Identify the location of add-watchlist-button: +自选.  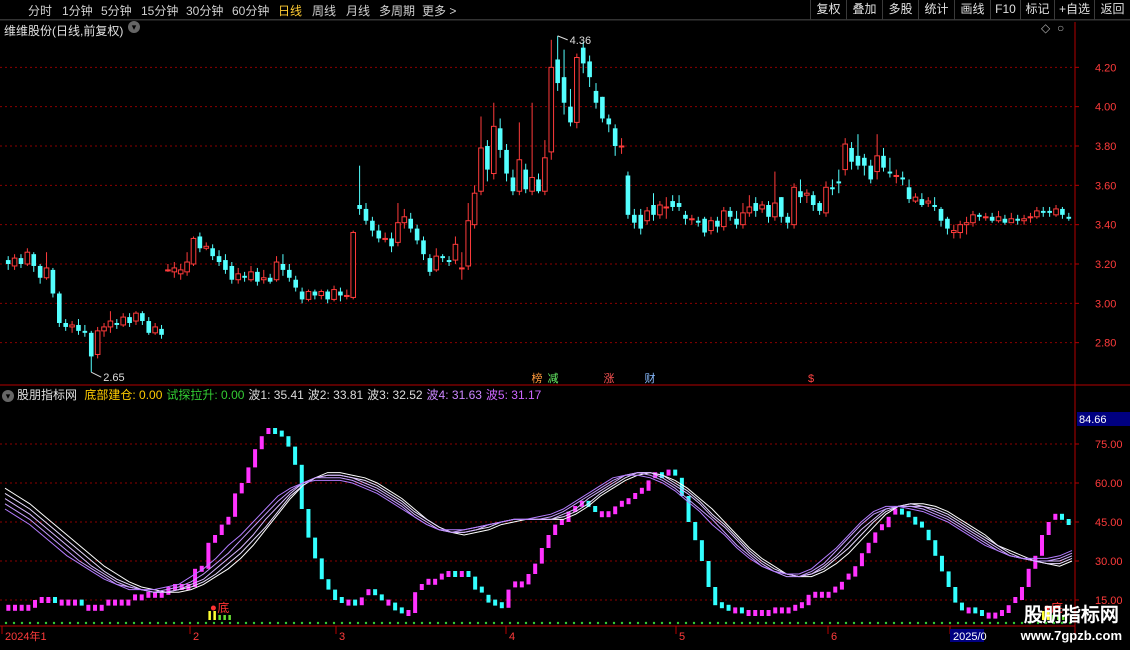
(1074, 10).